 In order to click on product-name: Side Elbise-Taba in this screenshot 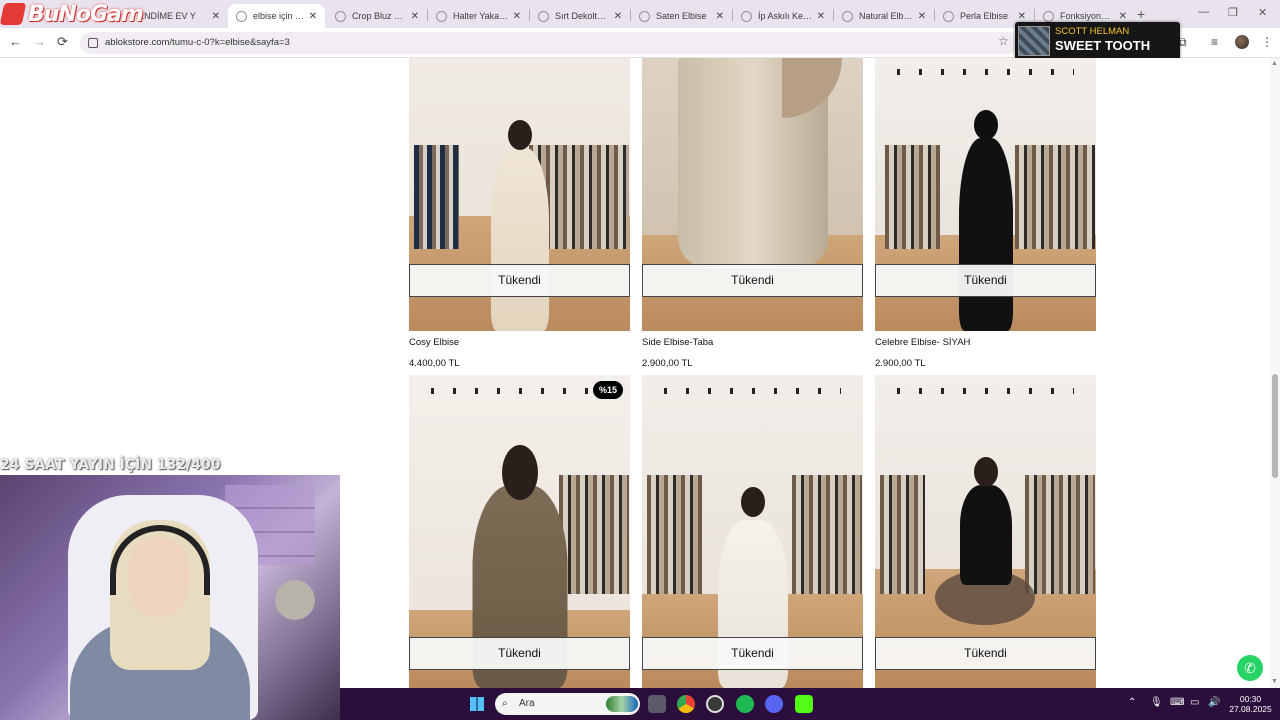, I will do `click(752, 342)`.